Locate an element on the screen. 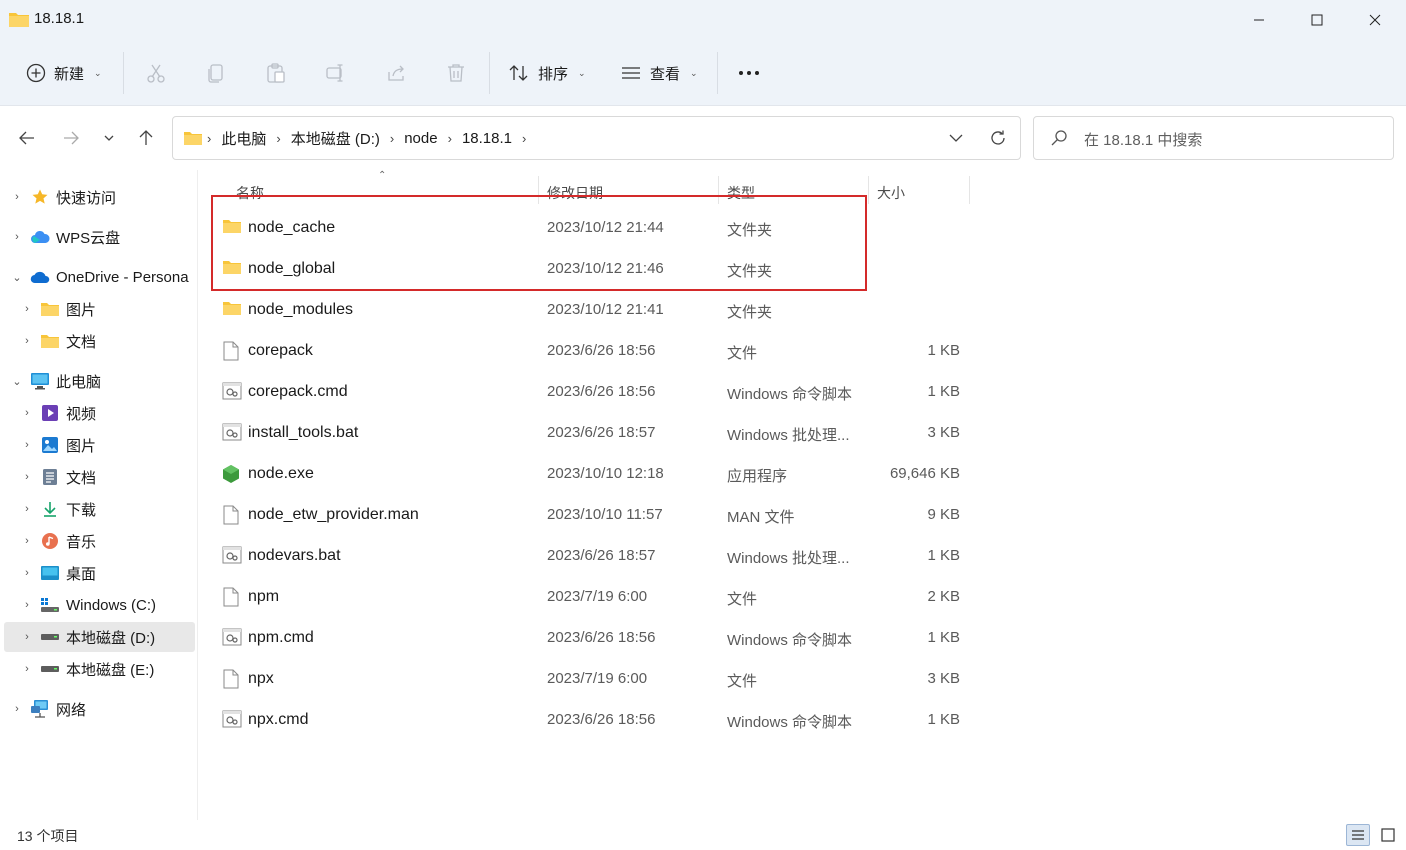  back-button is located at coordinates (27, 138).